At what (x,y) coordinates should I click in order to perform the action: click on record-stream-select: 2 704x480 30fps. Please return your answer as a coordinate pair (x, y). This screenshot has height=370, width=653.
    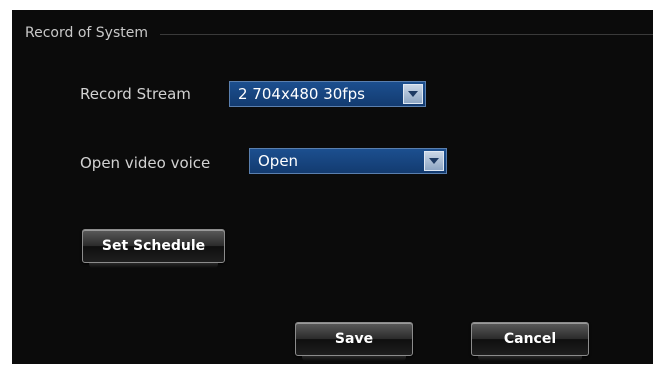
    Looking at the image, I should click on (327, 94).